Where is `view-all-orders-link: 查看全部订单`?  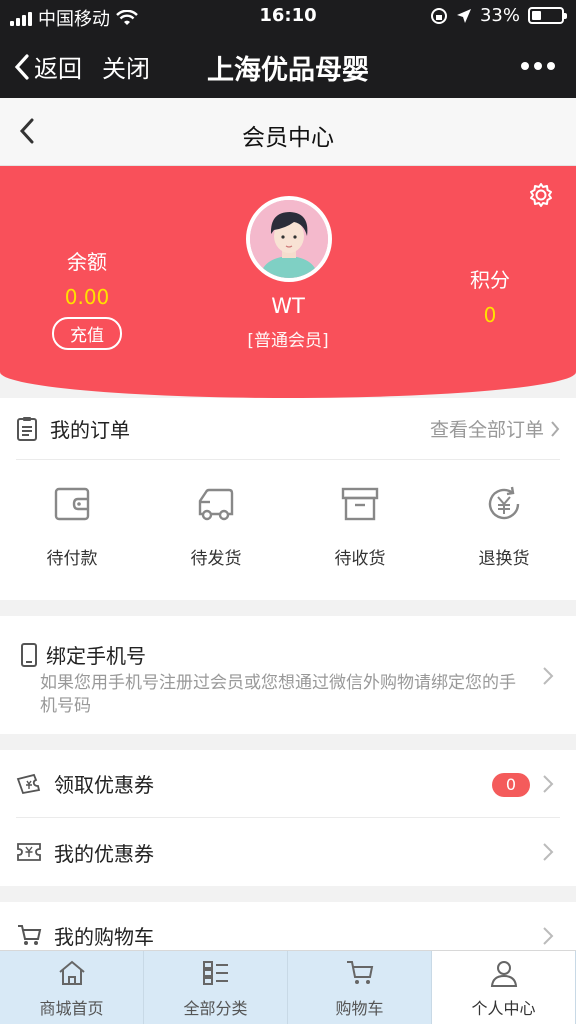
view-all-orders-link: 查看全部订单 is located at coordinates (495, 428).